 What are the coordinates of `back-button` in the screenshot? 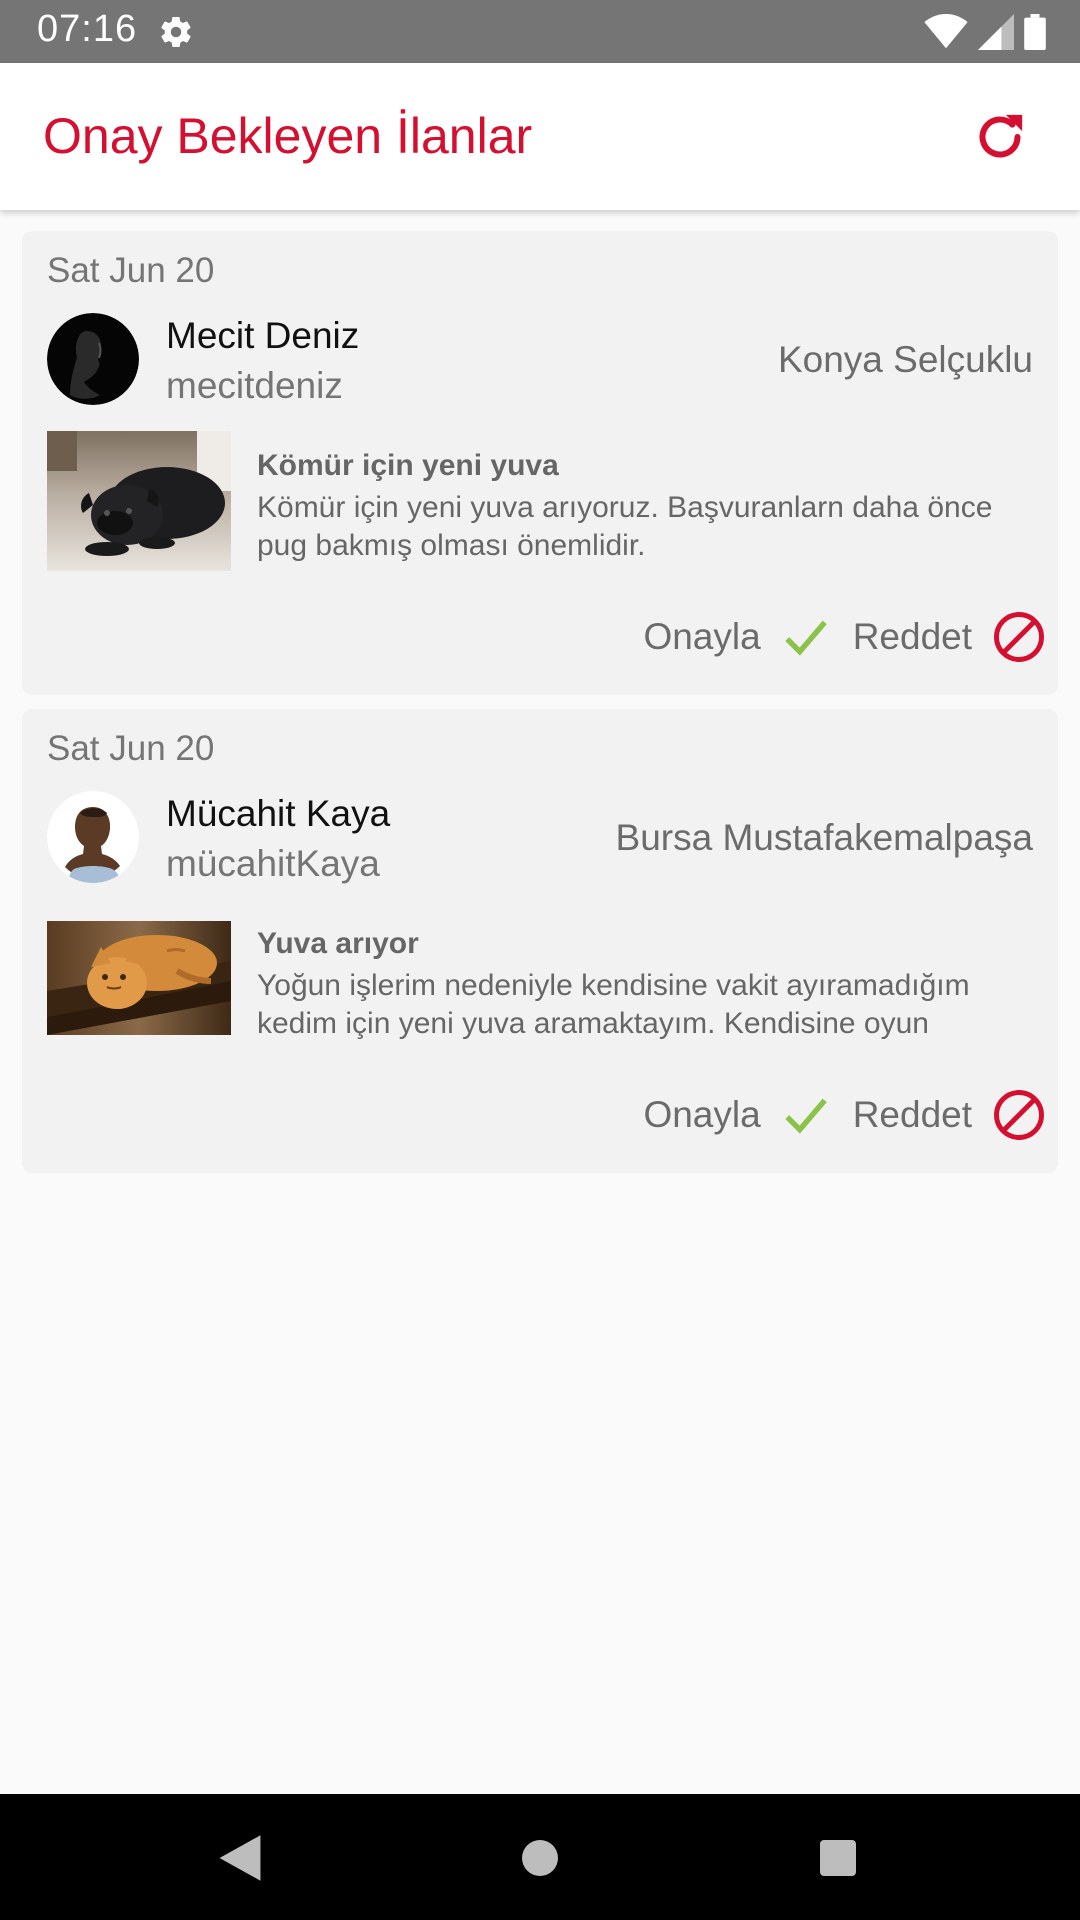 It's located at (240, 1858).